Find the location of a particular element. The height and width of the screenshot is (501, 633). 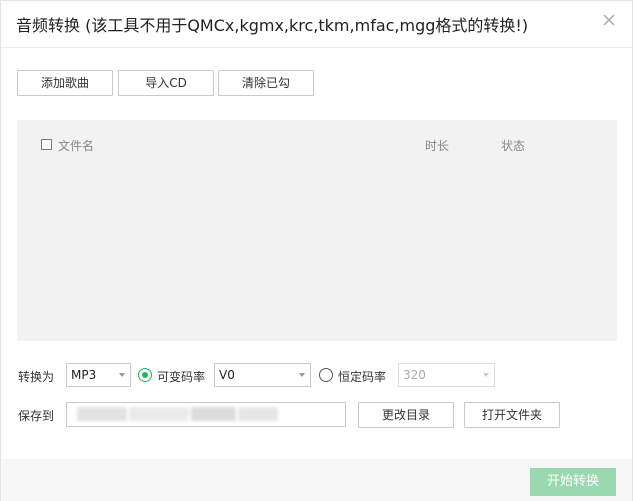

open-folder-button: 打开文件夹 is located at coordinates (512, 415).